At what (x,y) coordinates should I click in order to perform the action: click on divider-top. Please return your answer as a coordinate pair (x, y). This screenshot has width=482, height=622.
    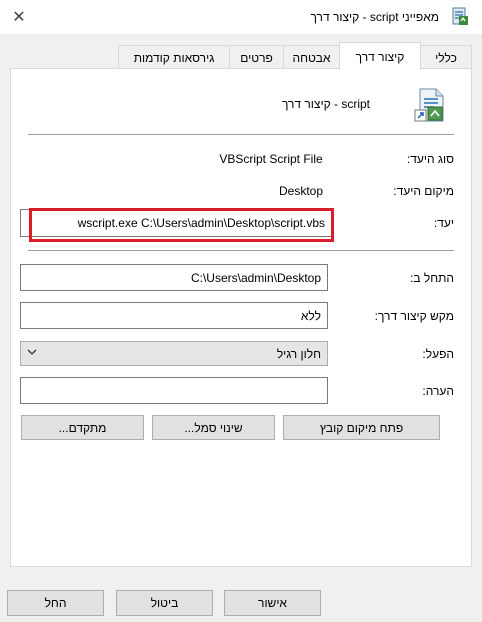
    Looking at the image, I should click on (241, 134).